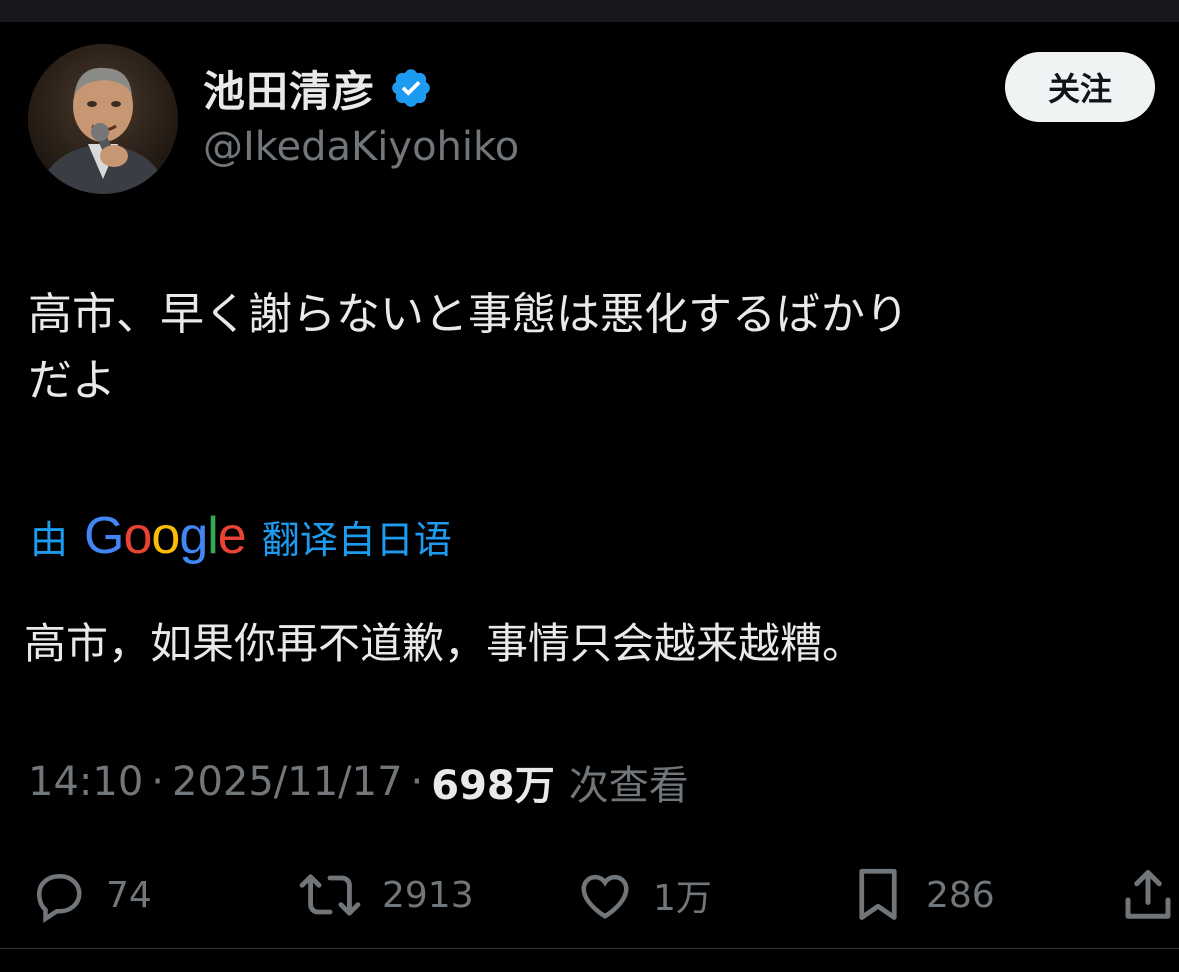  What do you see at coordinates (356, 539) in the screenshot?
I see `translate-suffix: 翻译自日语` at bounding box center [356, 539].